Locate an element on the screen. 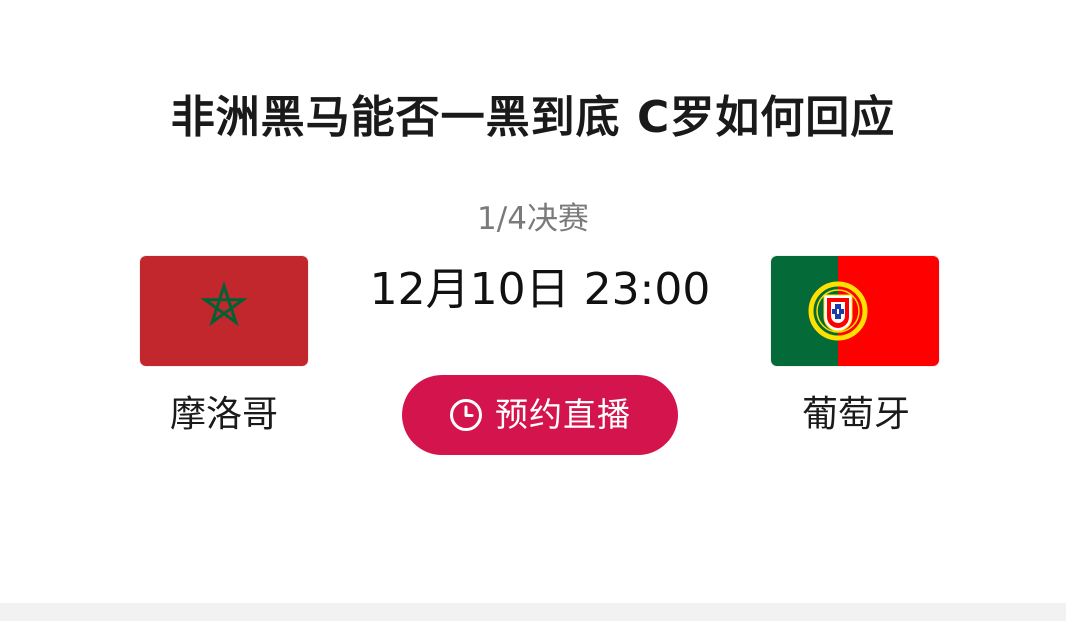 This screenshot has height=621, width=1066. clock-icon is located at coordinates (466, 415).